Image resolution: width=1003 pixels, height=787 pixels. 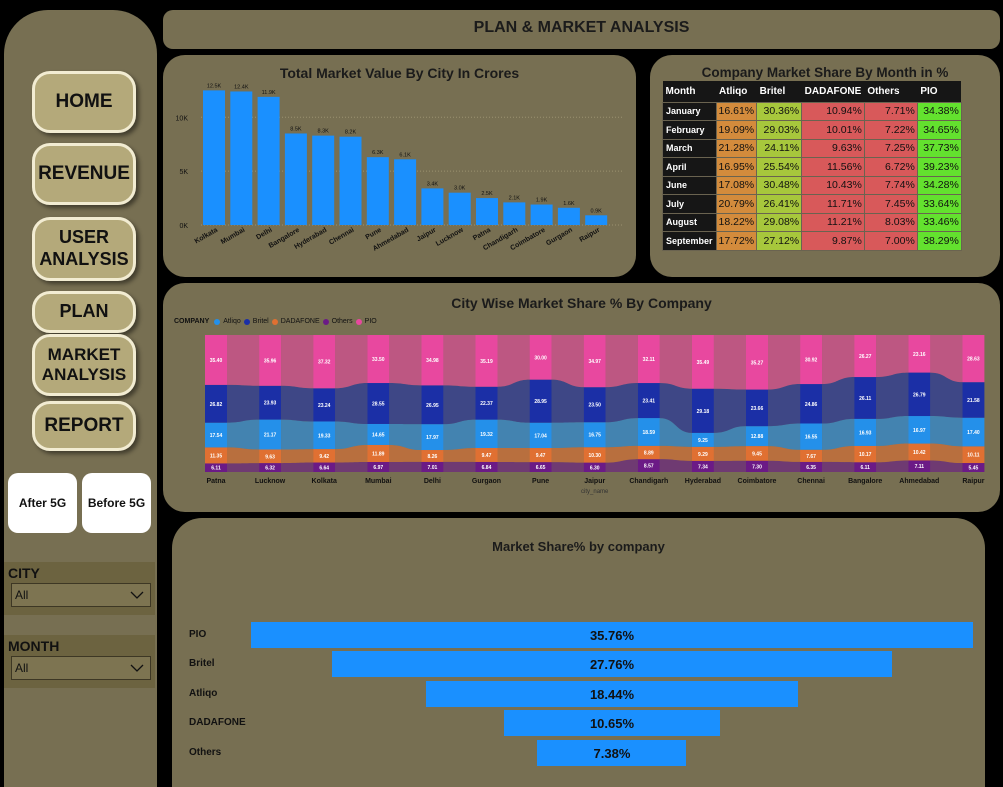 What do you see at coordinates (612, 723) in the screenshot?
I see `funnel-bar: 10.65%` at bounding box center [612, 723].